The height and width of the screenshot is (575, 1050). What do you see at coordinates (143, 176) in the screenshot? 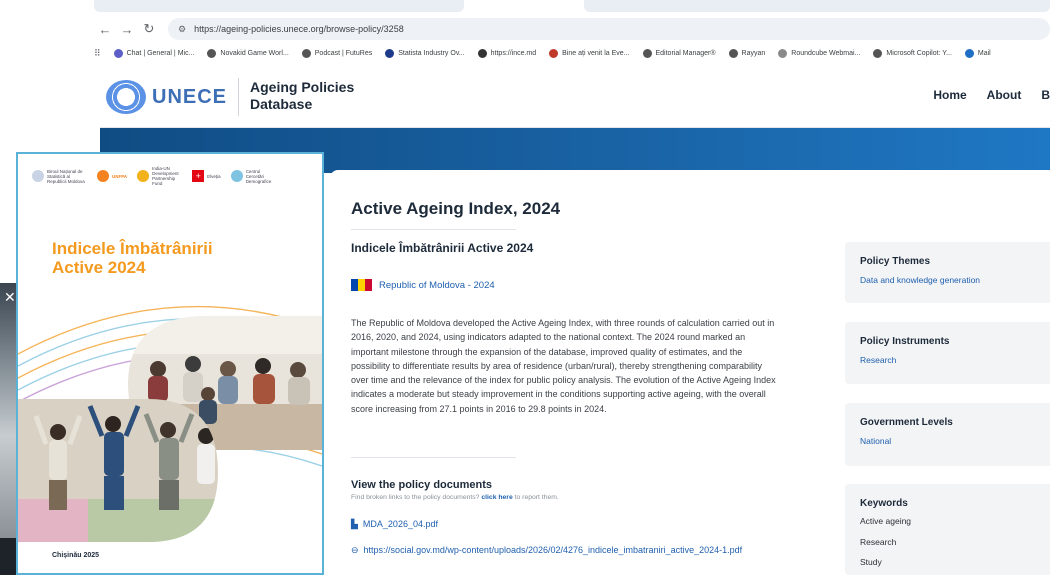
I see `sun-icon` at bounding box center [143, 176].